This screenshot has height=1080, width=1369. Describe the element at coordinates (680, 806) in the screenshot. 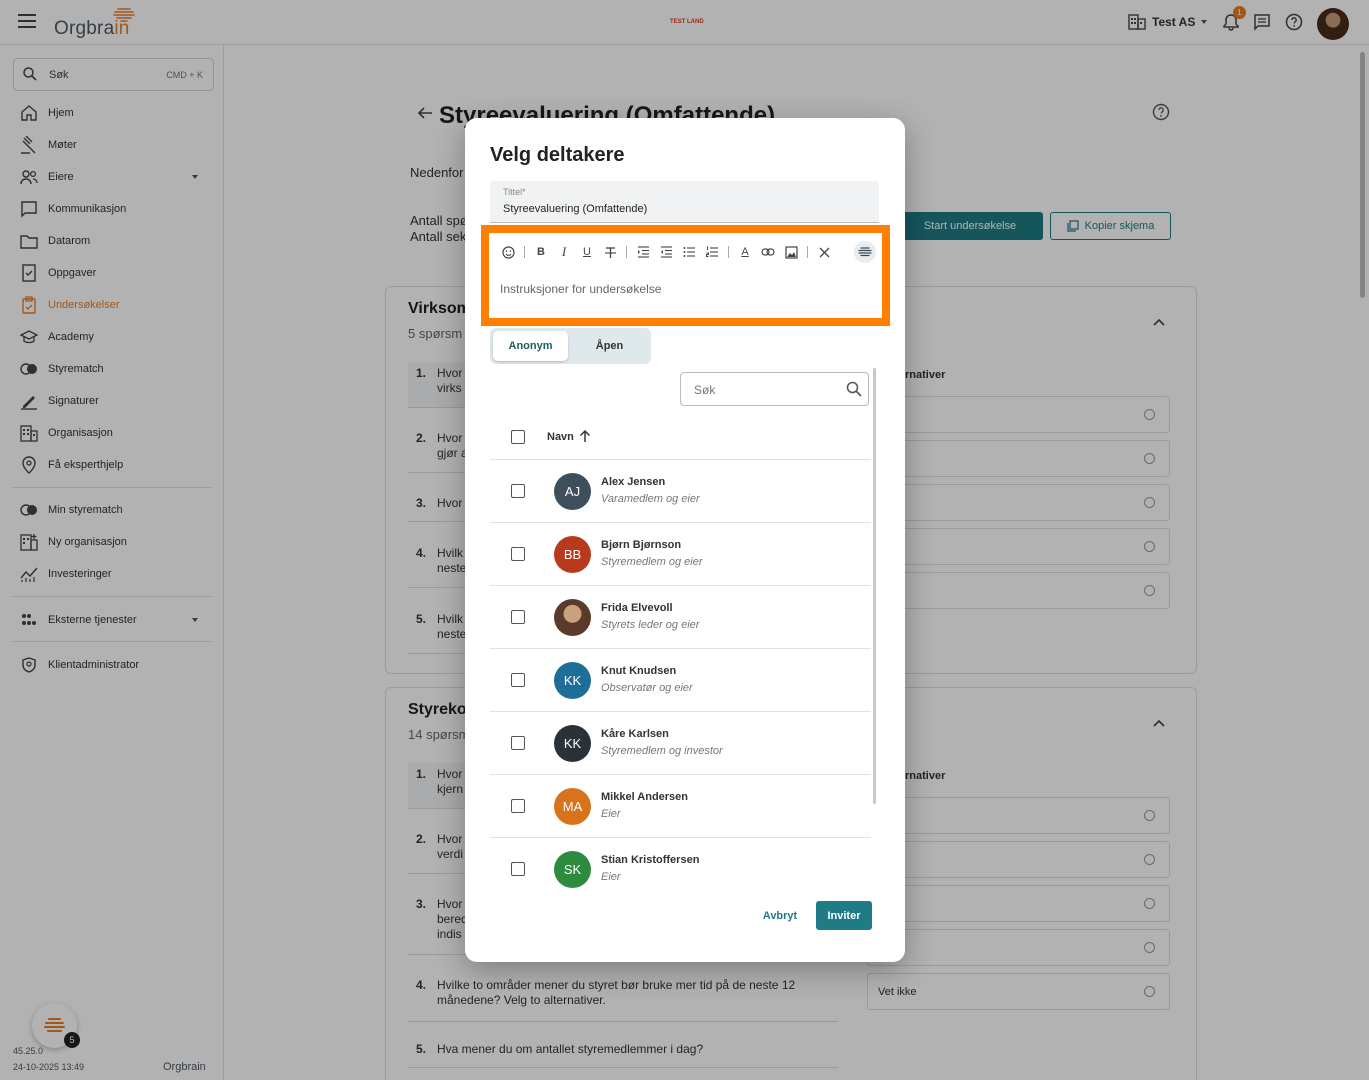

I see `participant-row: MA Mikkel Andersen Eier` at that location.